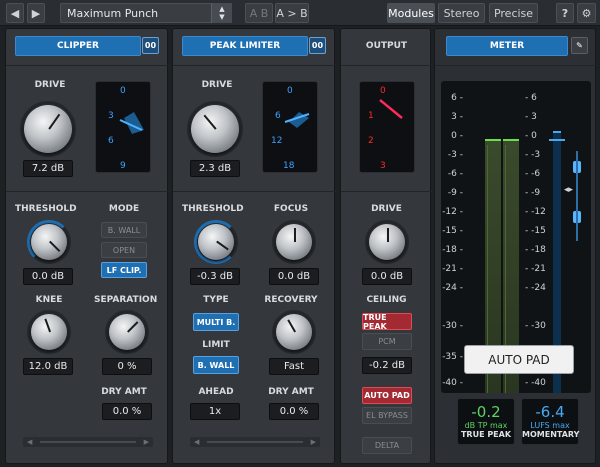 The width and height of the screenshot is (600, 467). I want to click on ceiling-value: -0.2 dB, so click(387, 365).